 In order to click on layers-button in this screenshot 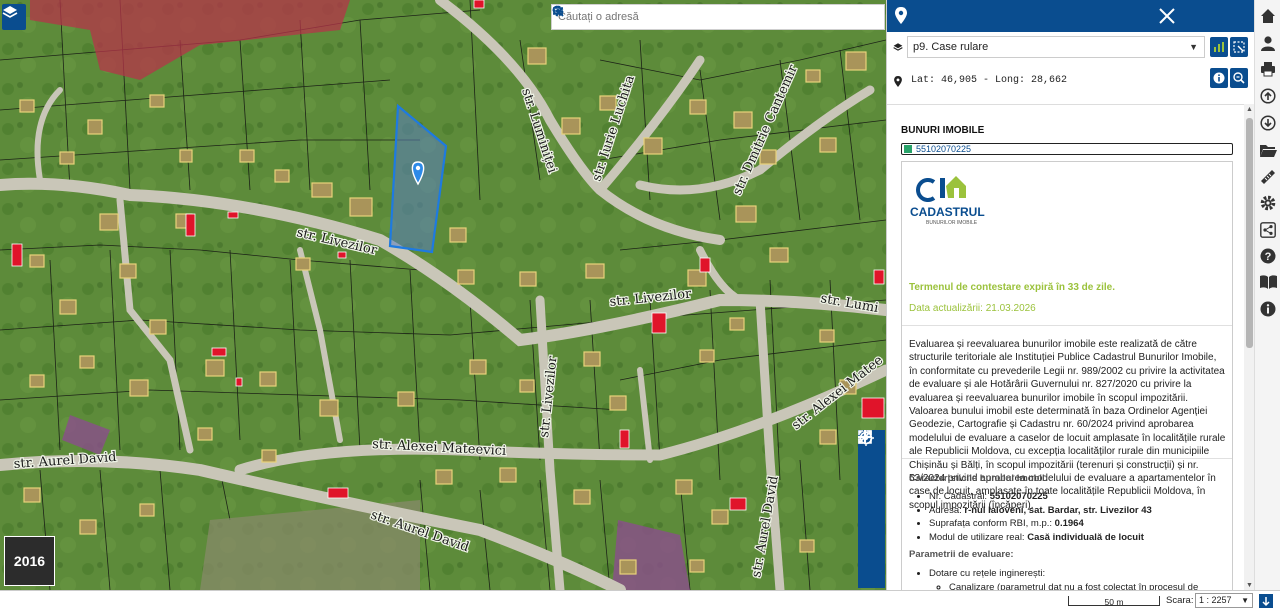, I will do `click(14, 17)`.